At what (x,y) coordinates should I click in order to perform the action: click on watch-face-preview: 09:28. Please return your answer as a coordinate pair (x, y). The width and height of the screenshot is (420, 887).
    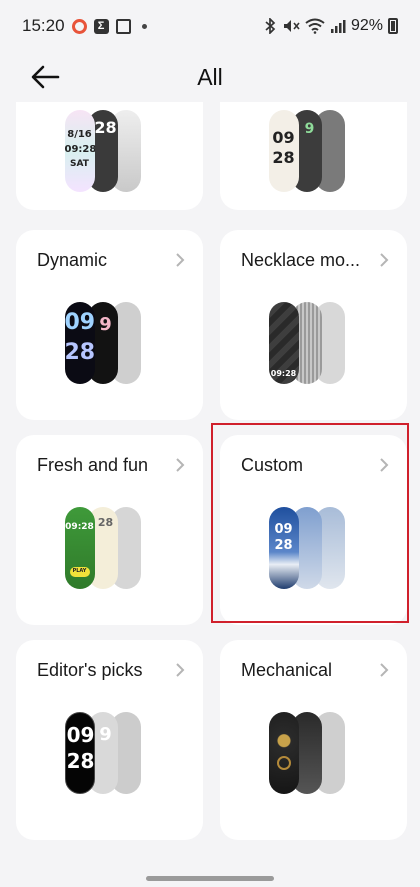
    Looking at the image, I should click on (283, 343).